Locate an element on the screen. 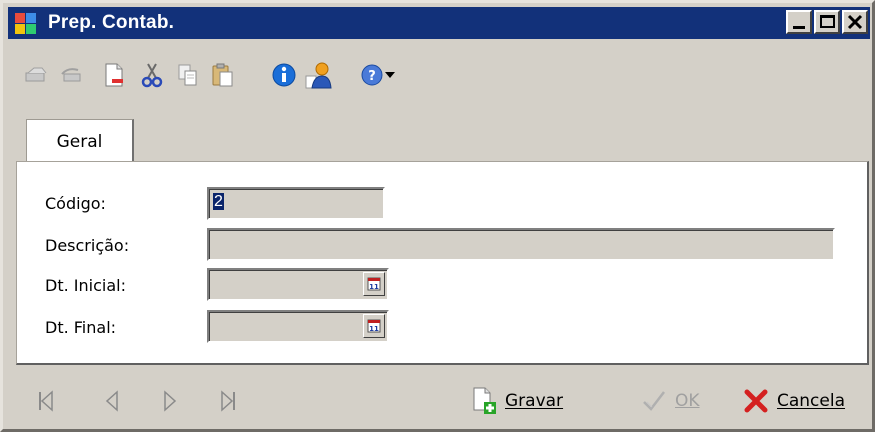  first-record-nav-button is located at coordinates (46, 401).